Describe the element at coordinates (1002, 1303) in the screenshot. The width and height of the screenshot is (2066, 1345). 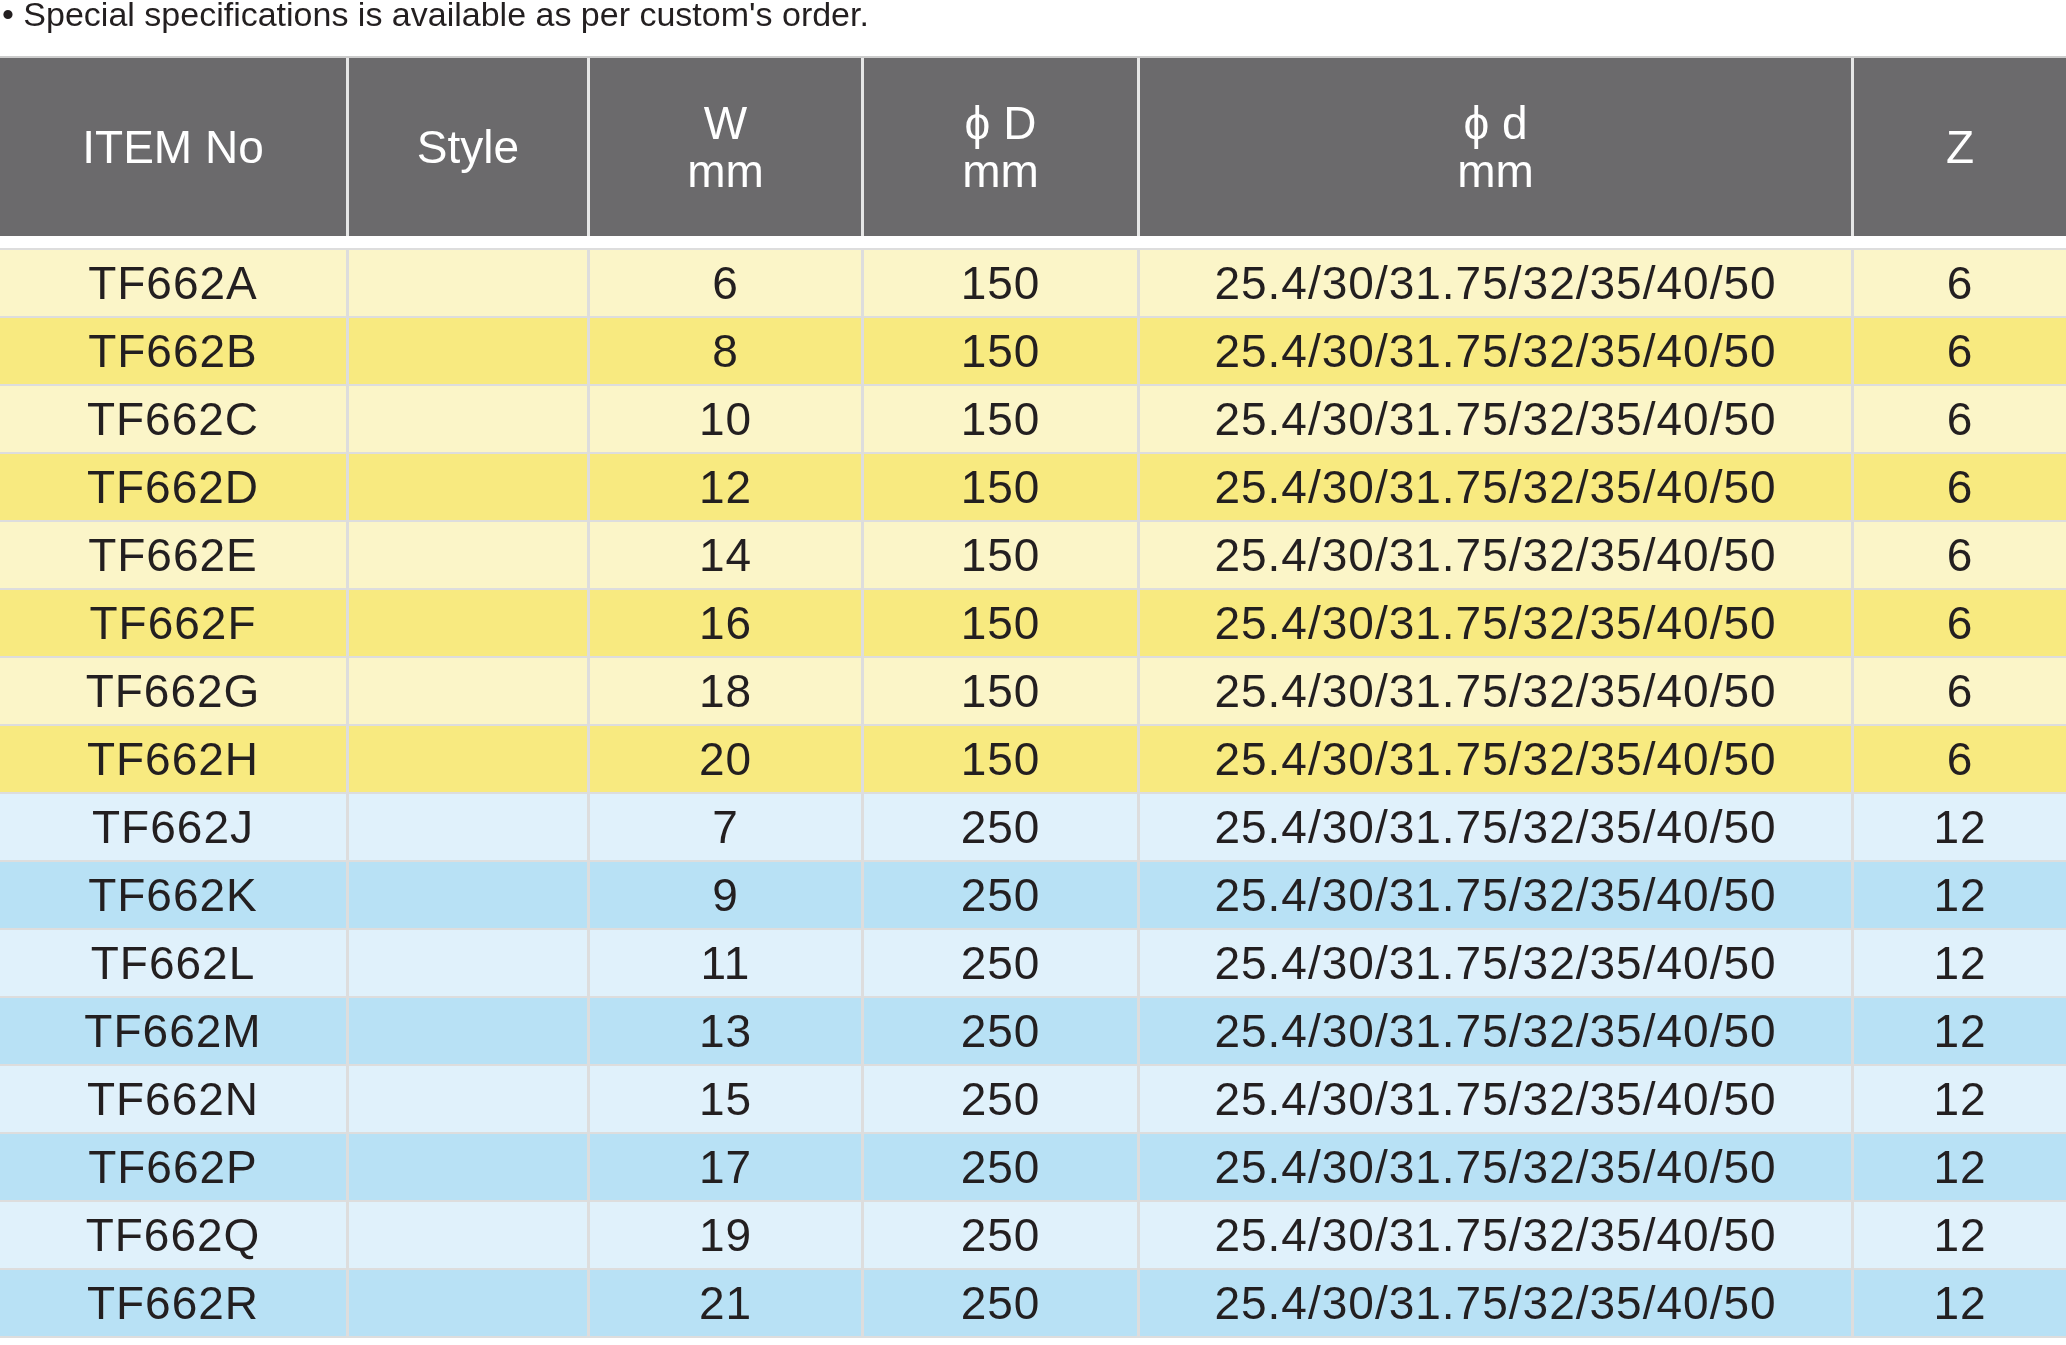
I see `table-cell: 250` at that location.